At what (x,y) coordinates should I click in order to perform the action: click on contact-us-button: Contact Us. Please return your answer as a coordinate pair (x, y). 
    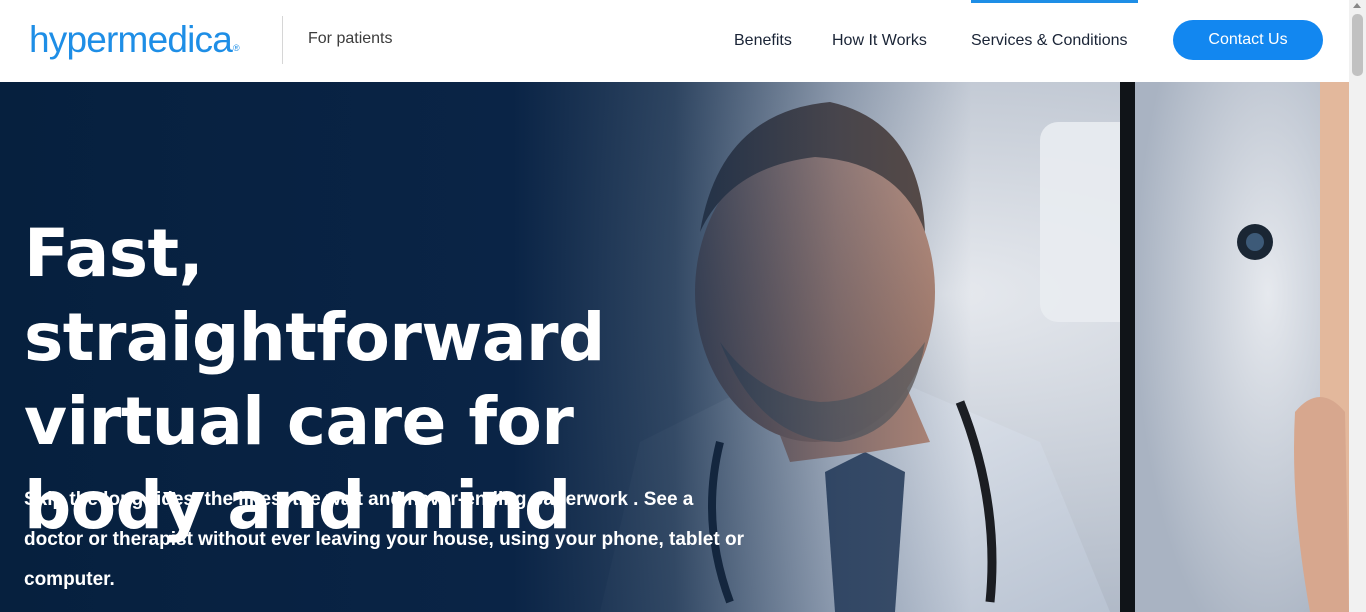
    Looking at the image, I should click on (1248, 40).